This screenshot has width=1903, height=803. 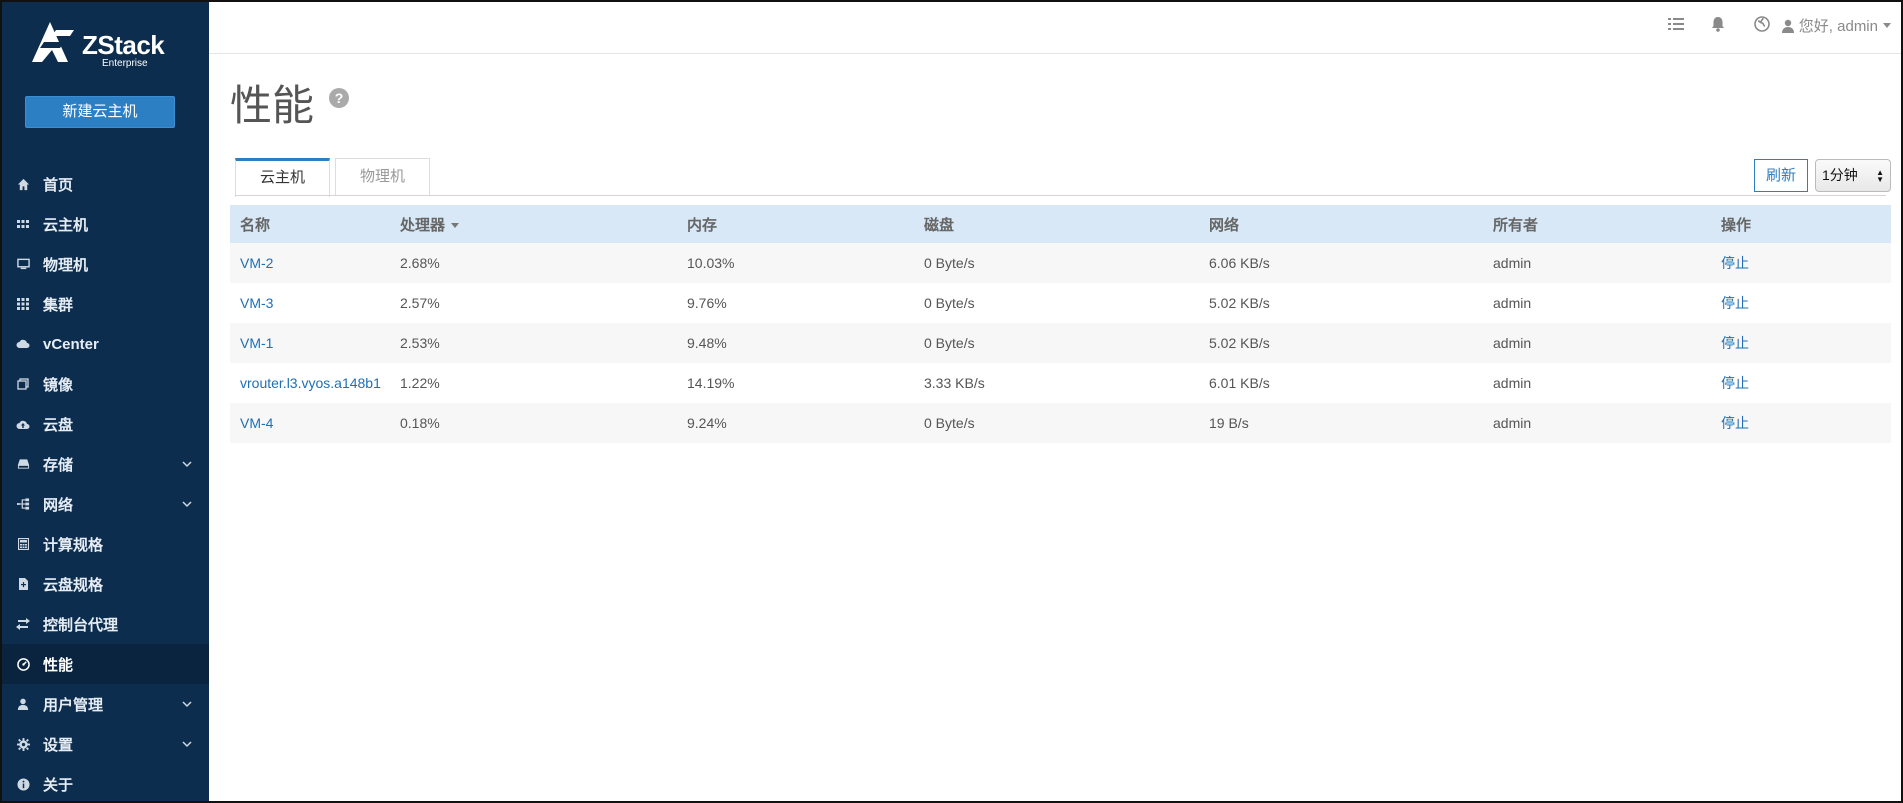 I want to click on interval-value: 1分钟, so click(x=1840, y=175).